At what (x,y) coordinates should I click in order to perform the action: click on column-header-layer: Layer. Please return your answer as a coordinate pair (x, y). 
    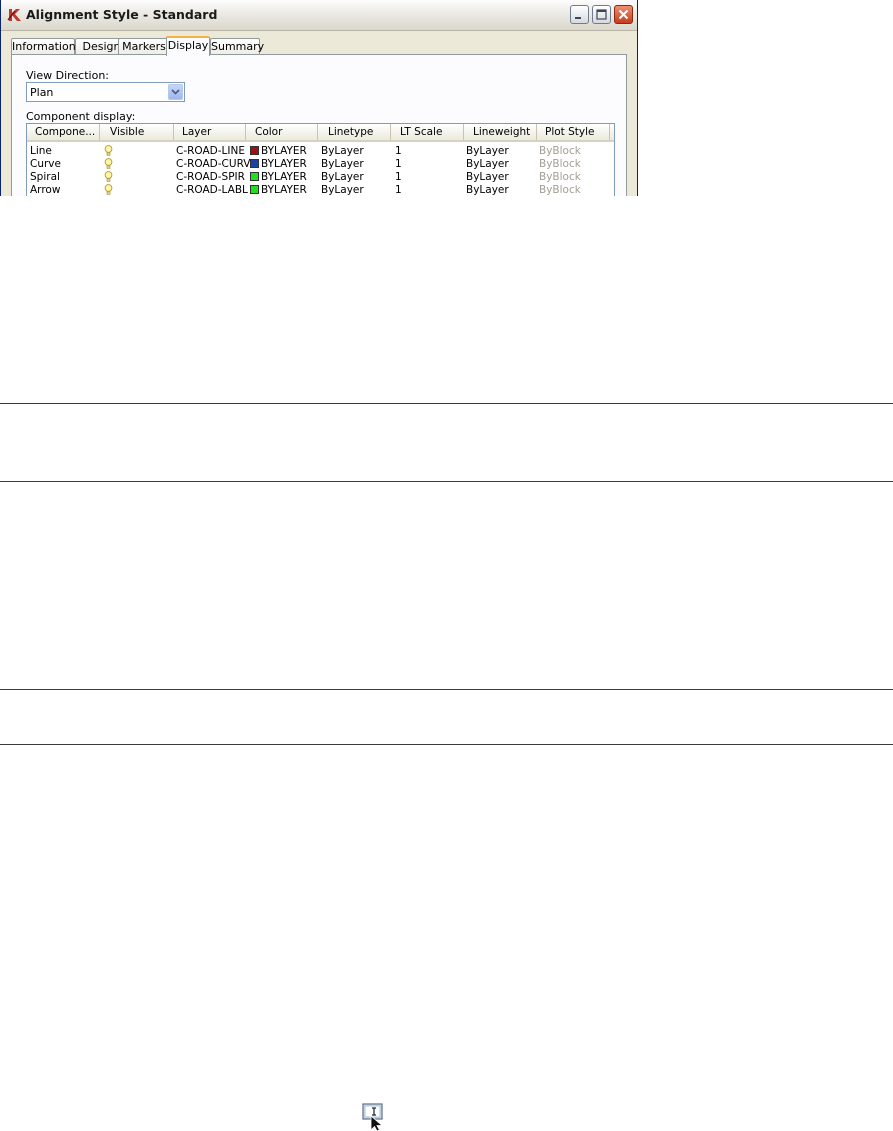
    Looking at the image, I should click on (210, 132).